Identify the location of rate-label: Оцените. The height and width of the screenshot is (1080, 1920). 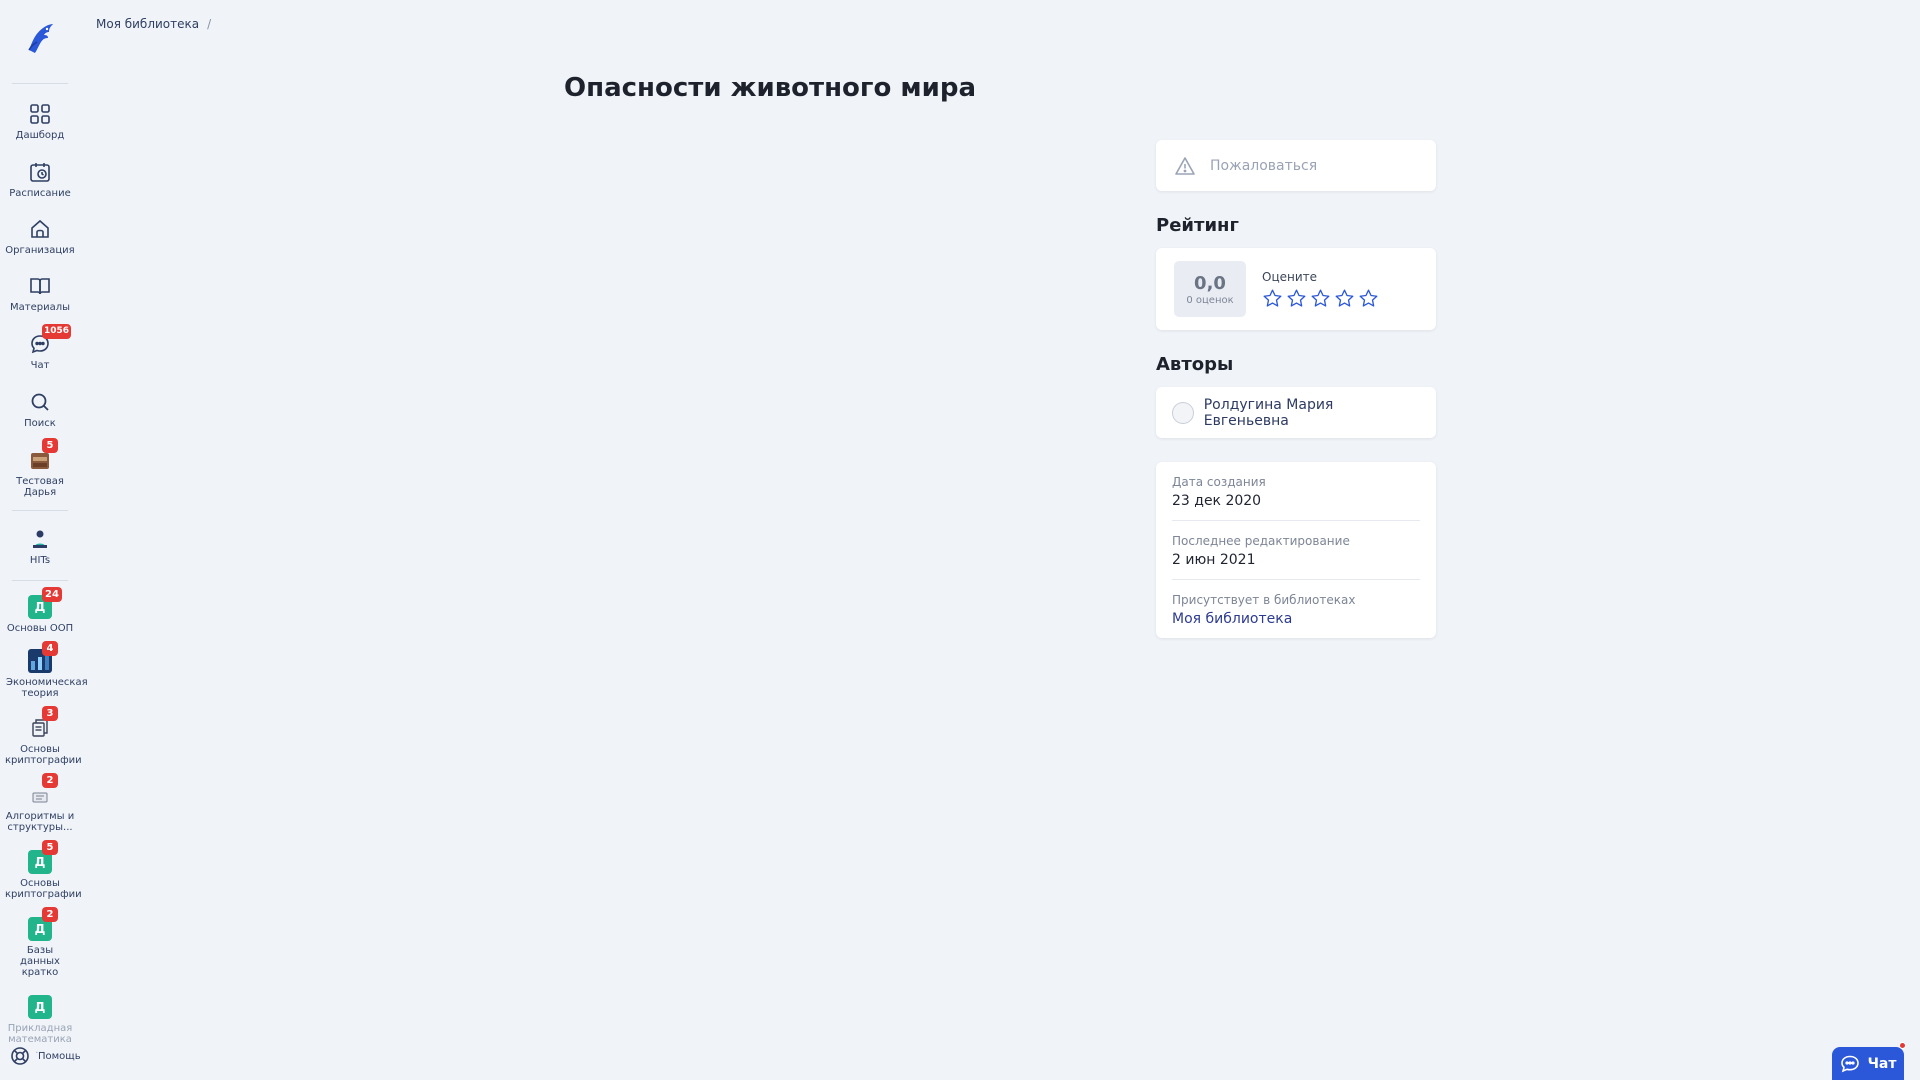
(1290, 276).